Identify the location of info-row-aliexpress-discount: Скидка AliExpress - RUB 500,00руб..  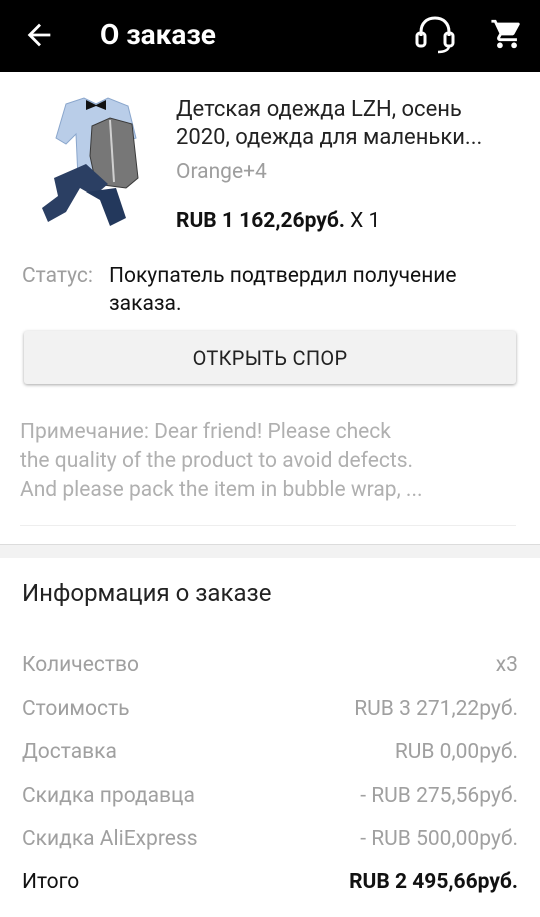
(270, 839).